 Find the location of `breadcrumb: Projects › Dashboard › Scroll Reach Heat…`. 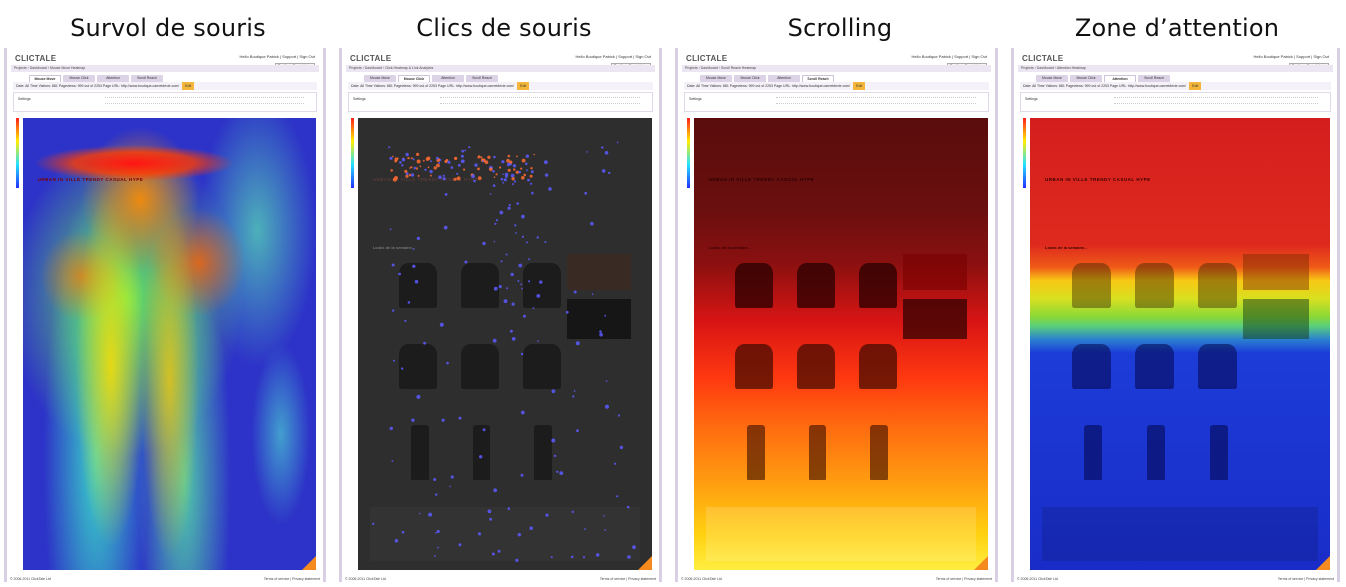

breadcrumb: Projects › Dashboard › Scroll Reach Heat… is located at coordinates (836, 68).